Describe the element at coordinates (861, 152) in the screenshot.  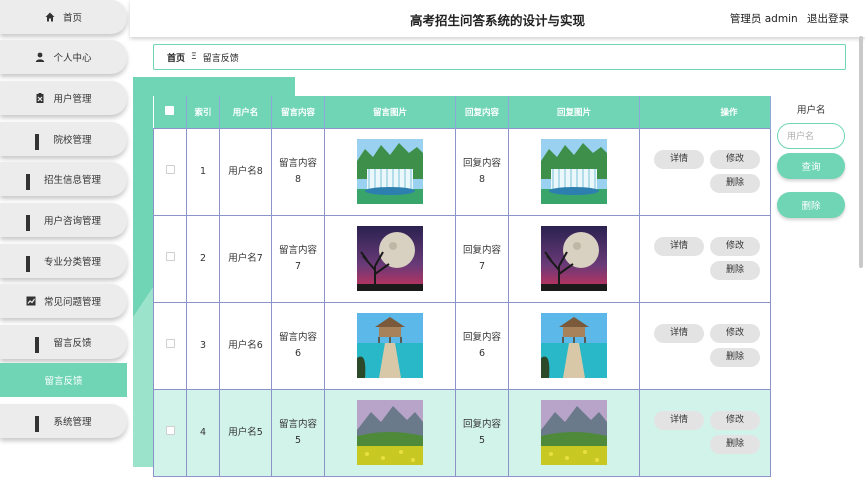
I see `vertical-scrollbar` at that location.